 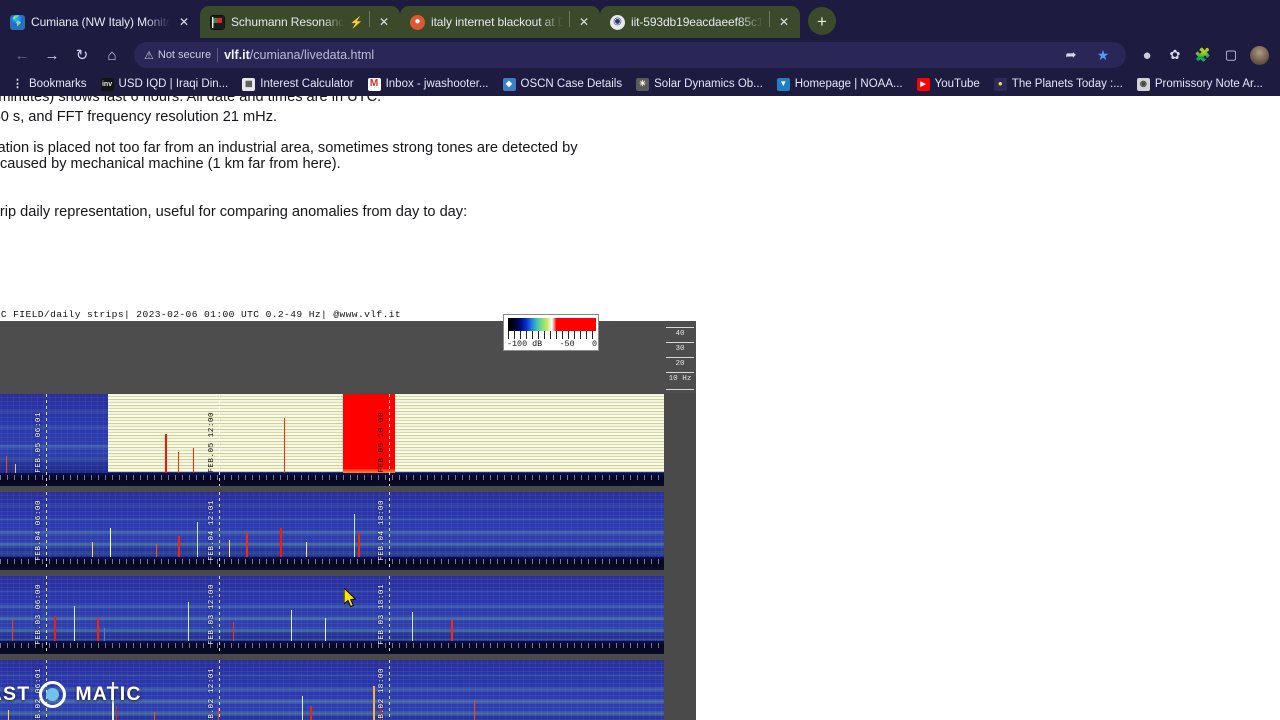 I want to click on bookmark-label: Interest Calculator, so click(x=307, y=84).